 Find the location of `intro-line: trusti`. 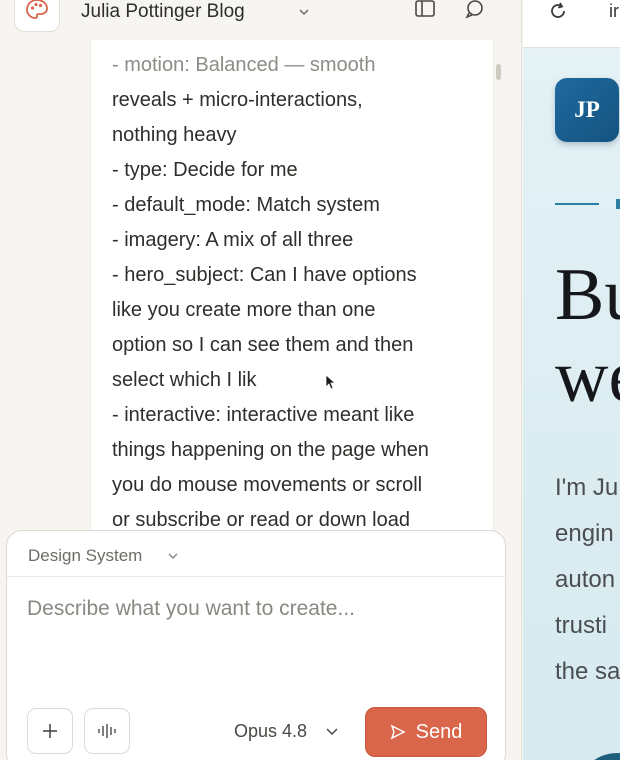

intro-line: trusti is located at coordinates (581, 625).